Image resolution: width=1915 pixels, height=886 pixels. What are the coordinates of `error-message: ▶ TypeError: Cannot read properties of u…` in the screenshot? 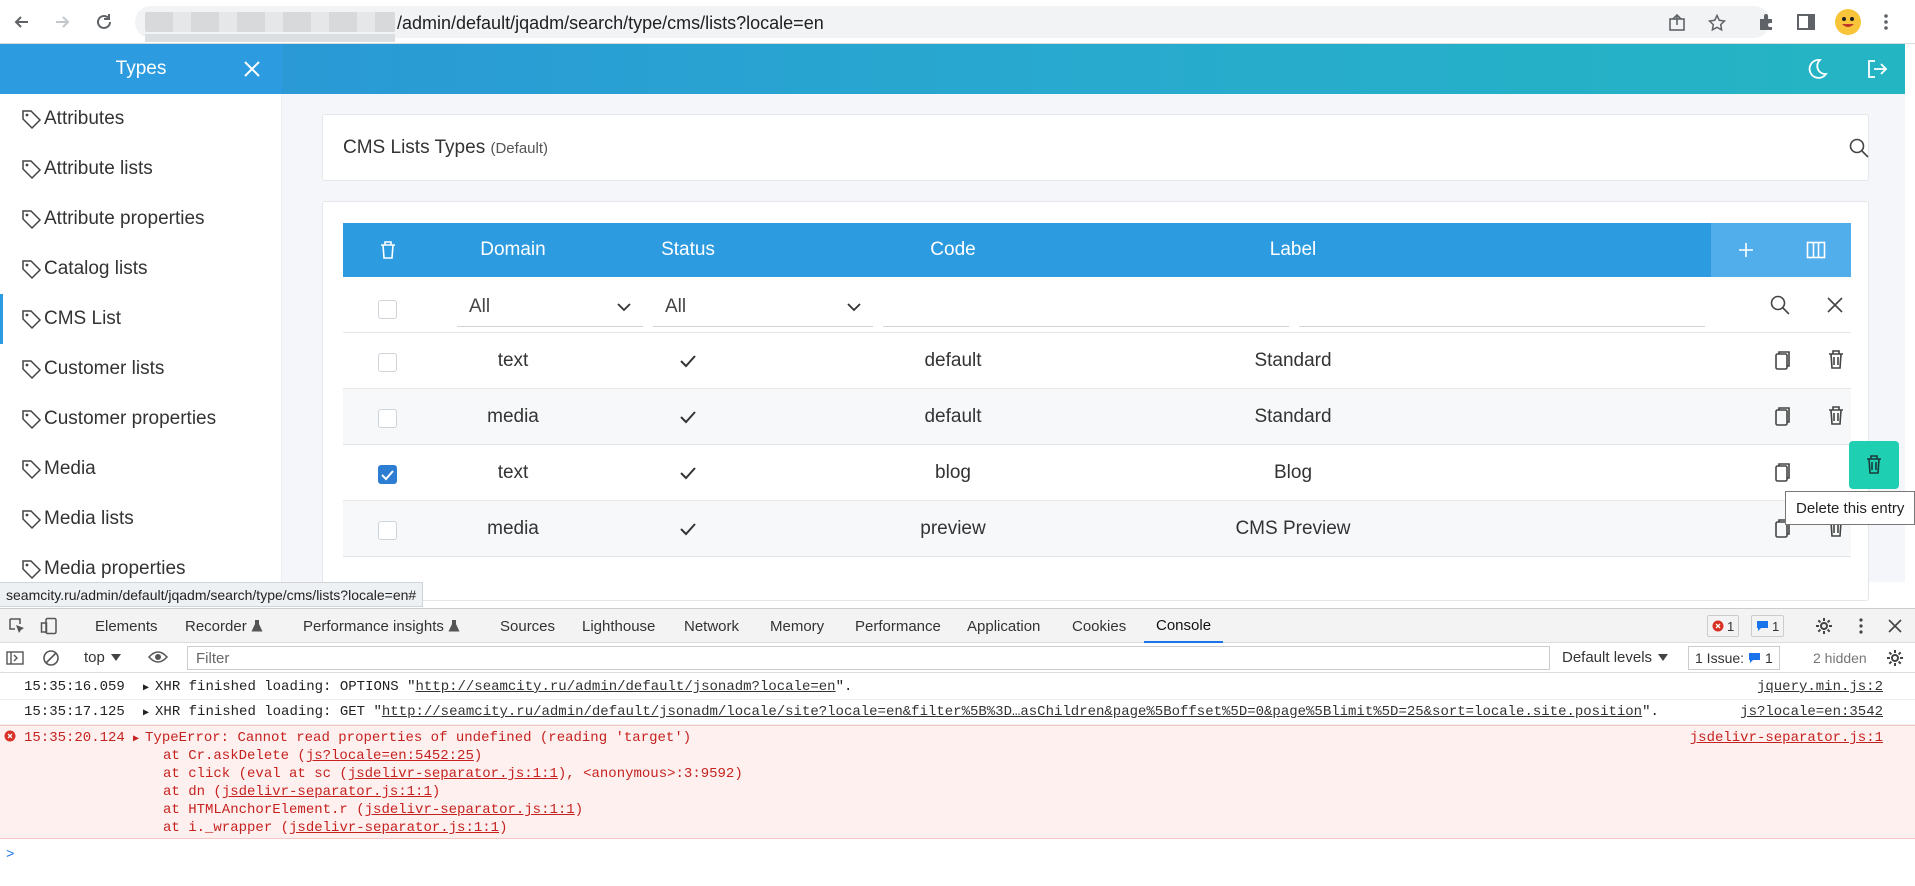 It's located at (412, 738).